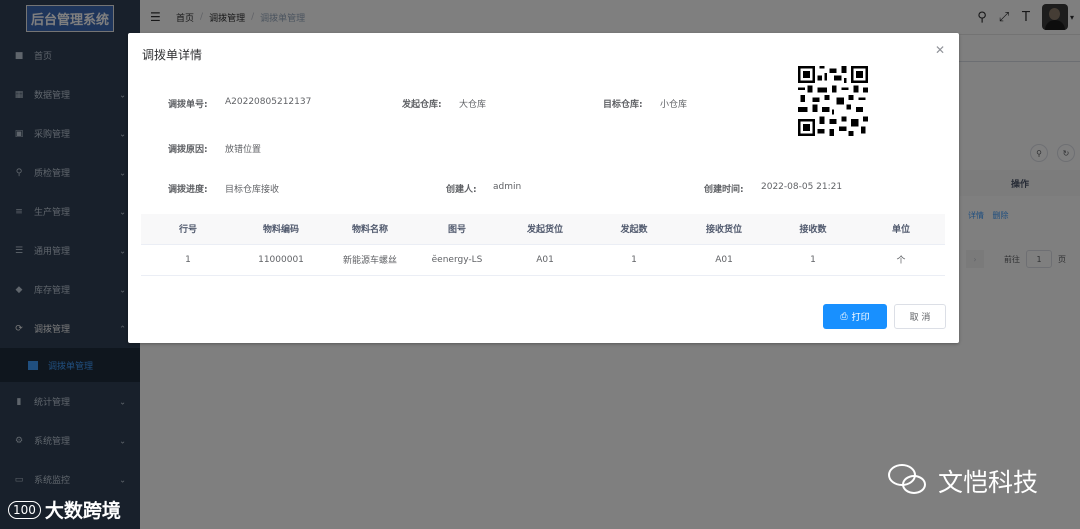  Describe the element at coordinates (833, 101) in the screenshot. I see `qr-code-image` at that location.